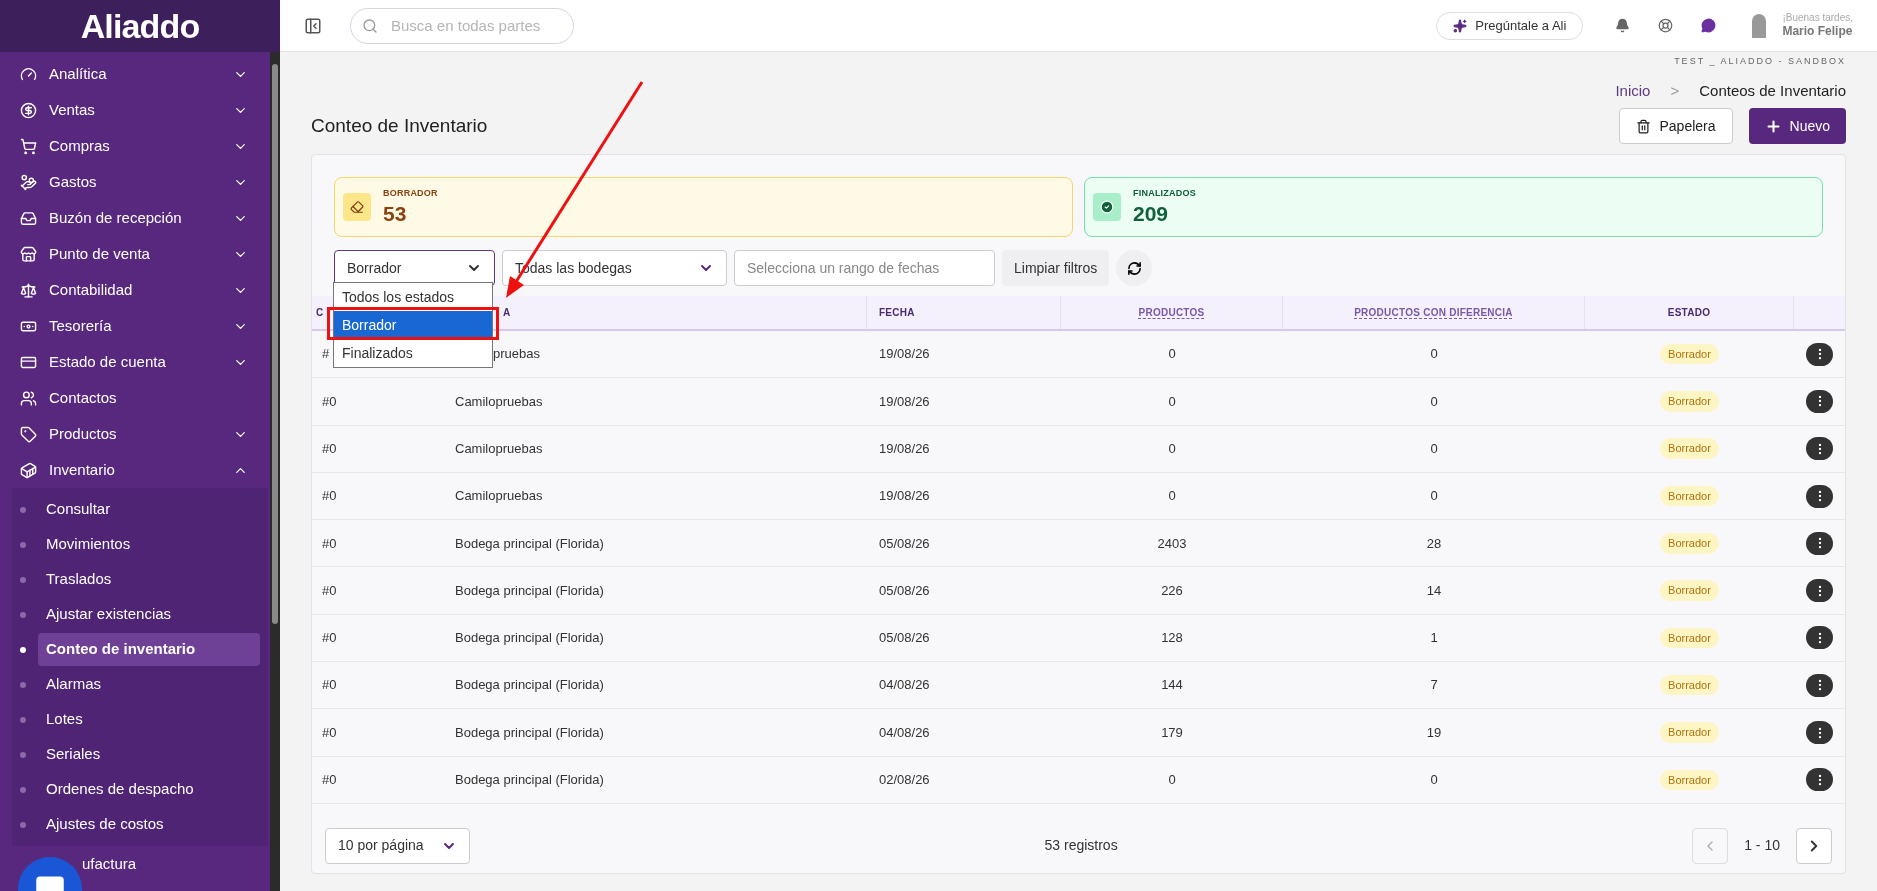 Image resolution: width=1877 pixels, height=891 pixels. Describe the element at coordinates (28, 146) in the screenshot. I see `cart-icon` at that location.